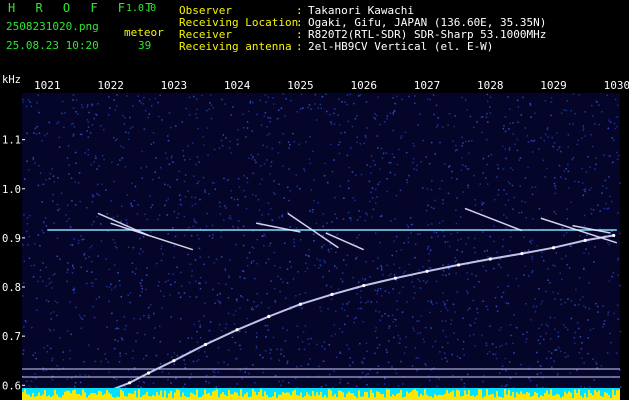 The height and width of the screenshot is (400, 629). I want to click on y-tick-label: 0.8, so click(11, 288).